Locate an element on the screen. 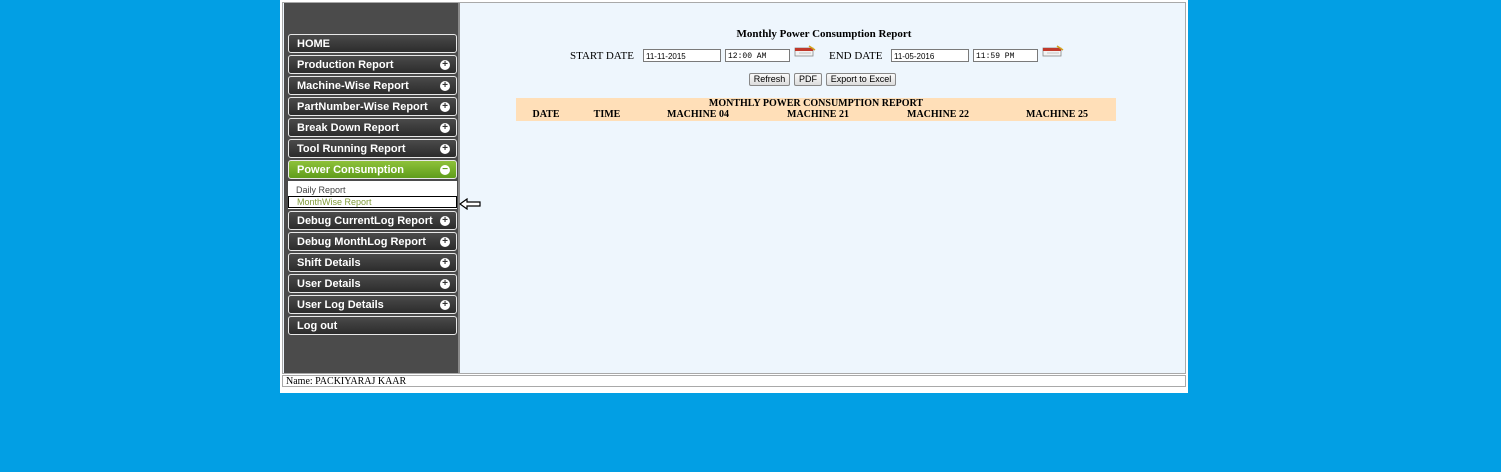 This screenshot has width=1501, height=472. column-header-machine-21: MACHINE 21 is located at coordinates (818, 114).